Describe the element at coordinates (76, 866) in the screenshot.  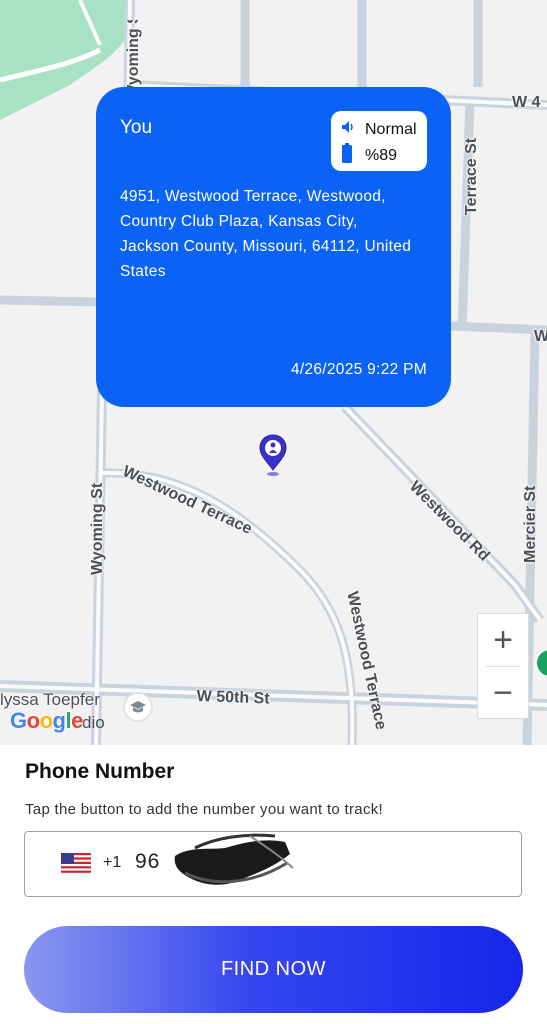
I see `us-flag-icon` at that location.